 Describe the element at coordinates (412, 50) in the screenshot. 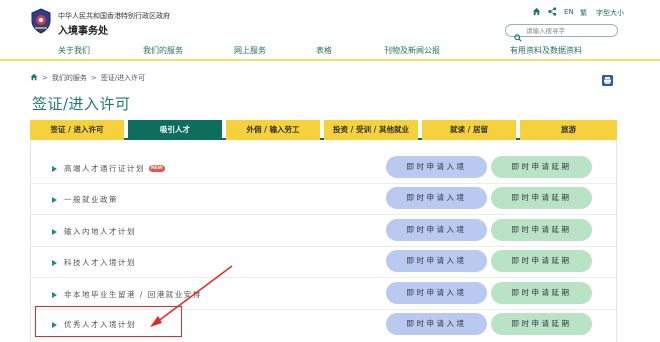

I see `nav-publications-press: 刊物及新闻公报` at that location.